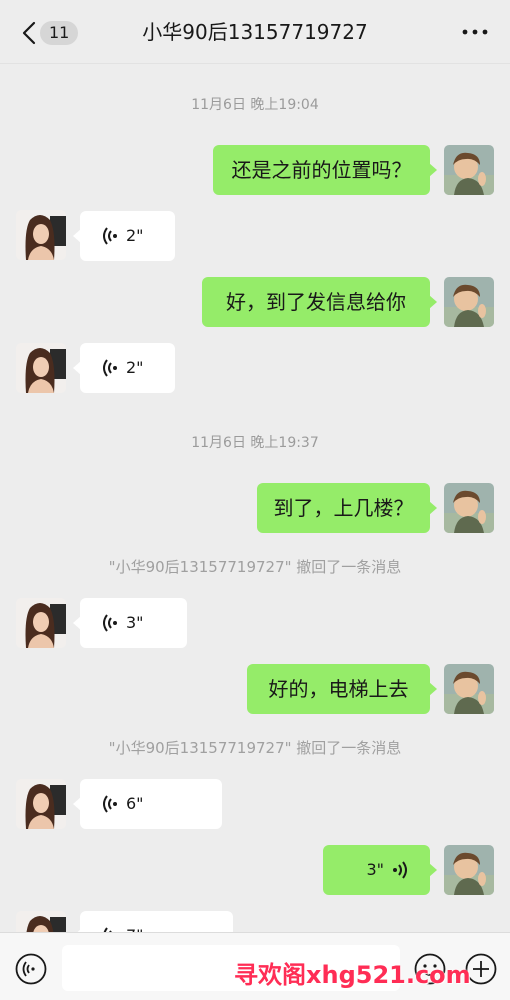 This screenshot has width=510, height=1000. I want to click on outgoing-text-message: 还是之前的位置吗？, so click(325, 170).